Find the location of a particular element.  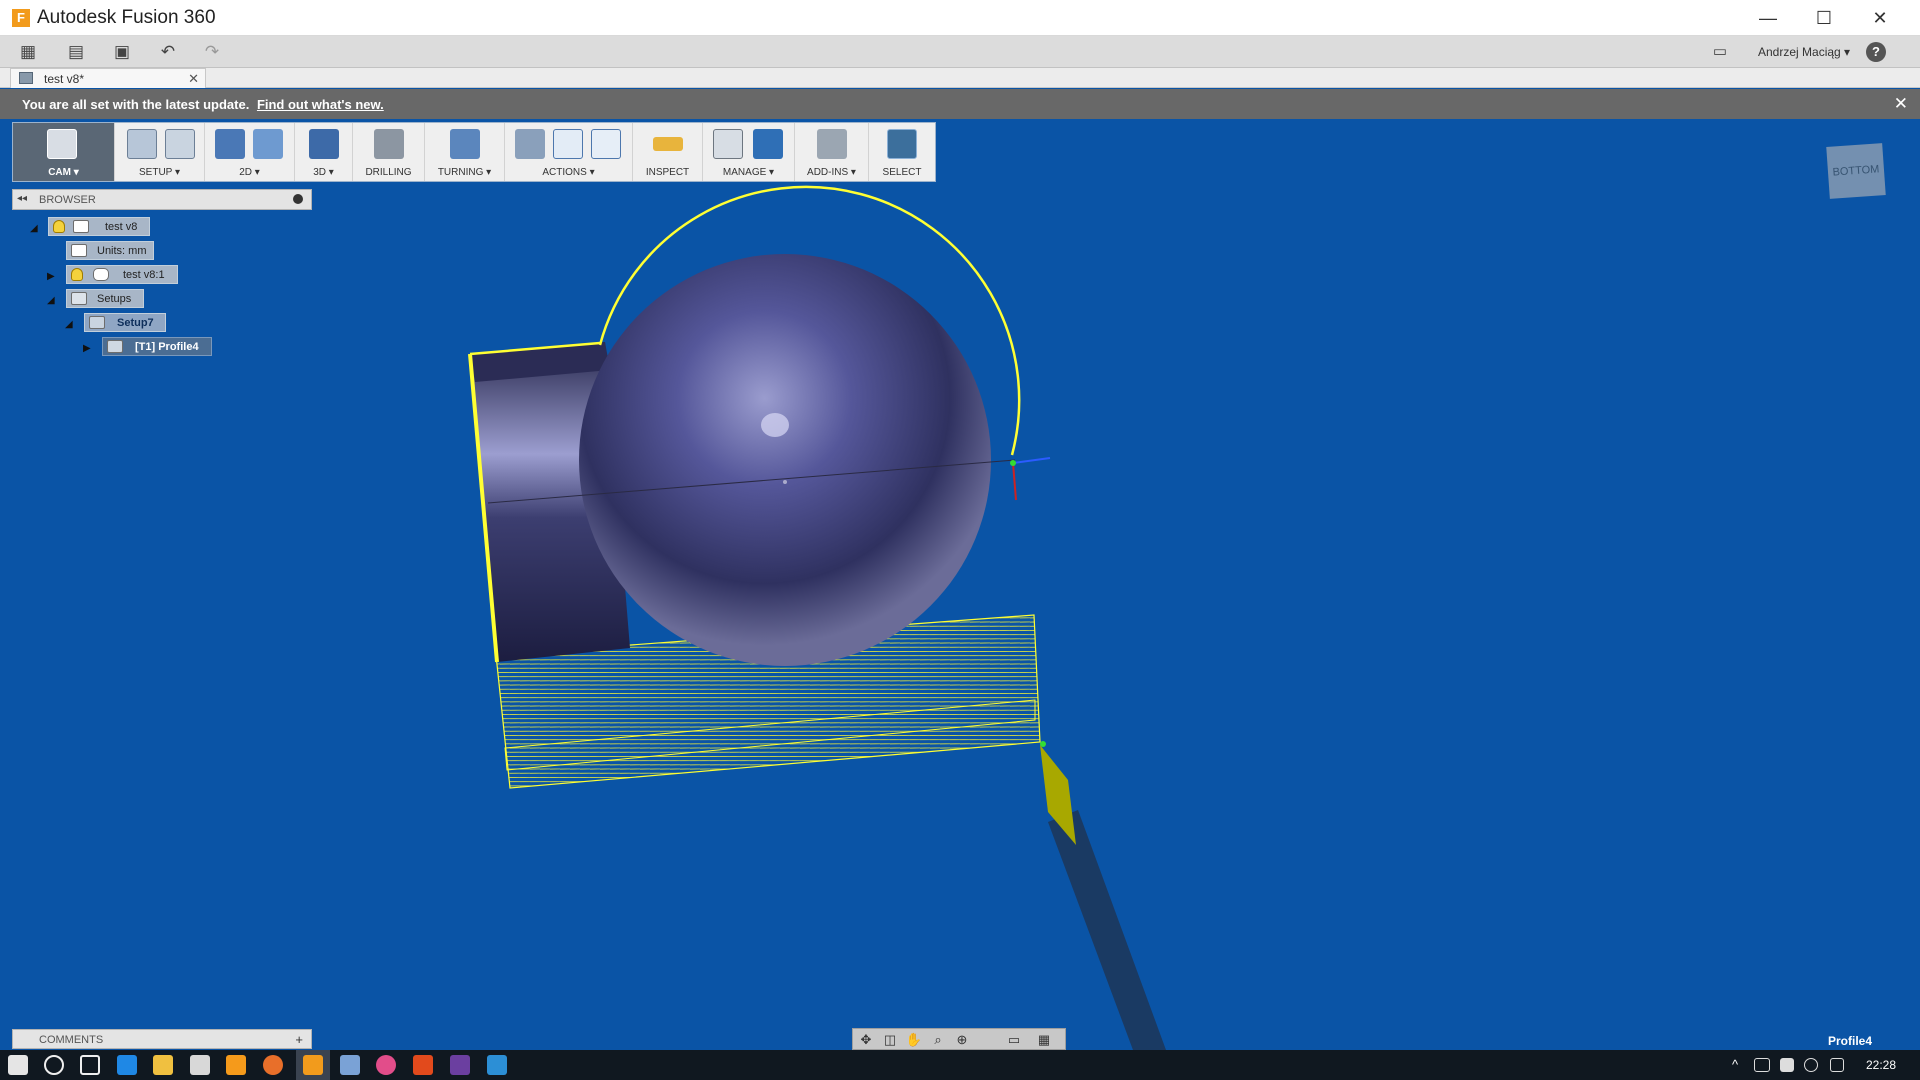

document-tab: test v8* ✕ is located at coordinates (108, 78).